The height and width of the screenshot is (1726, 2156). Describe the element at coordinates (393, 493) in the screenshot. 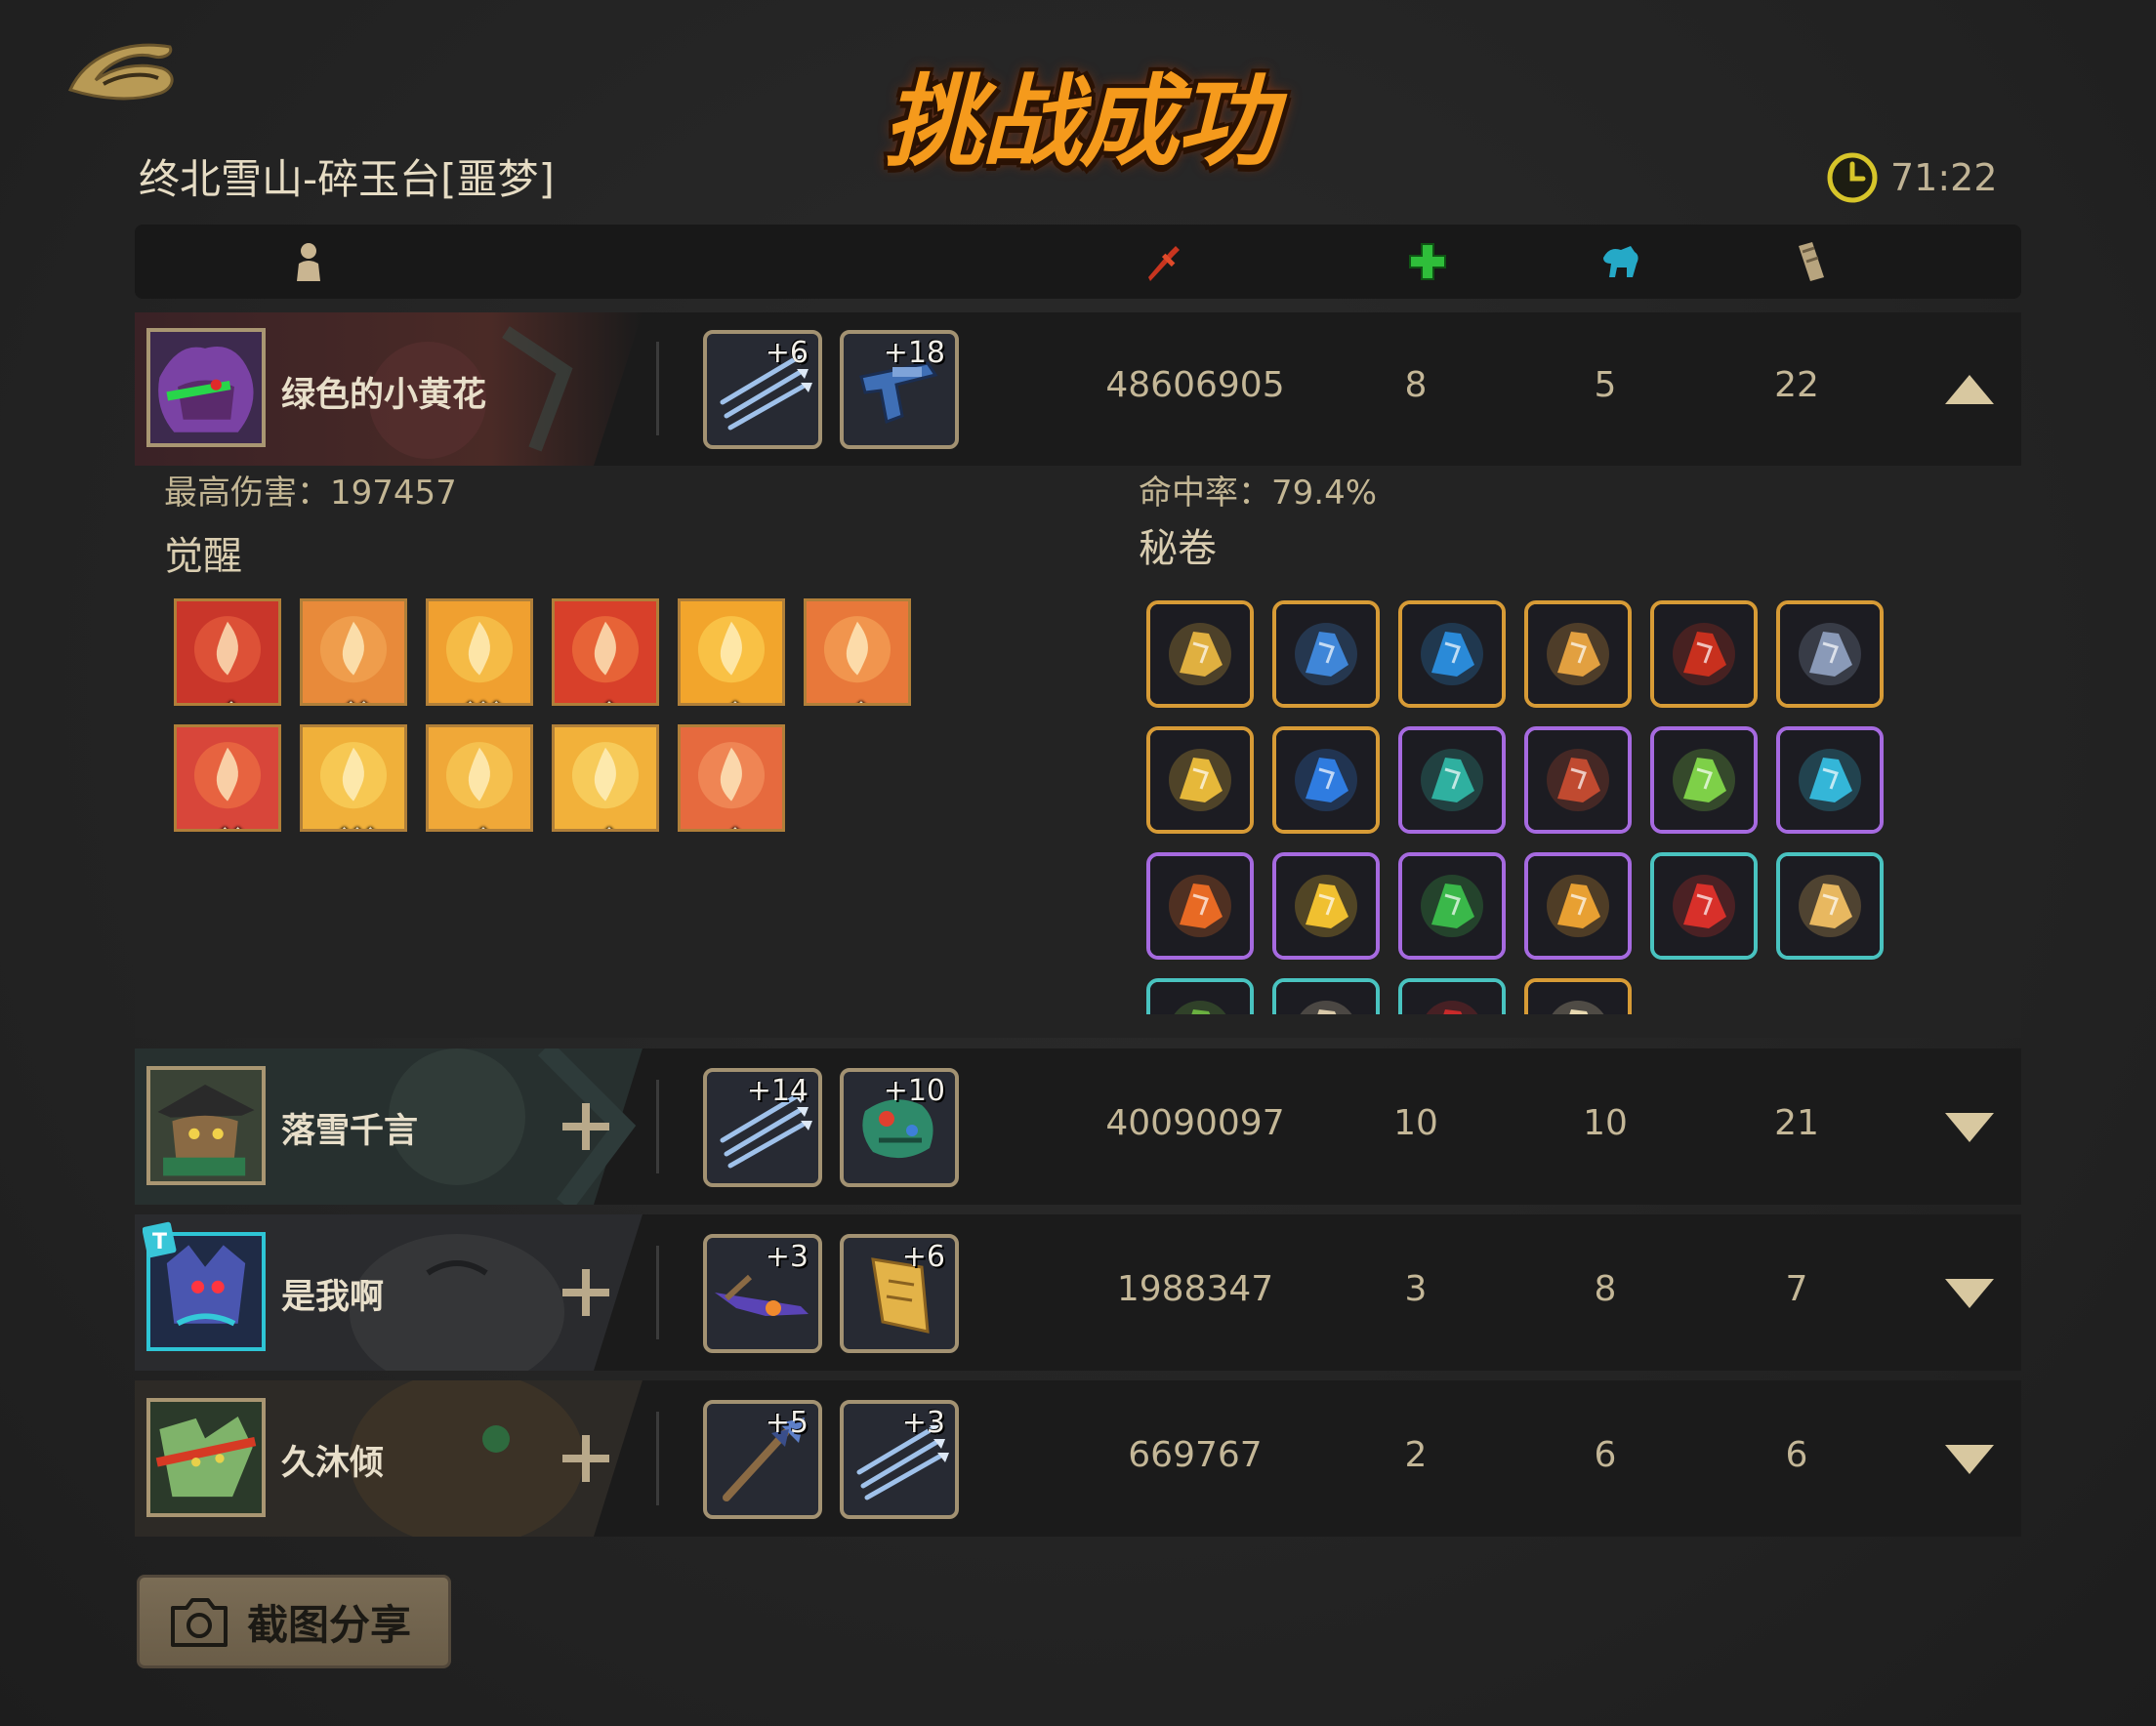

I see `max-damage-value: 197457` at that location.